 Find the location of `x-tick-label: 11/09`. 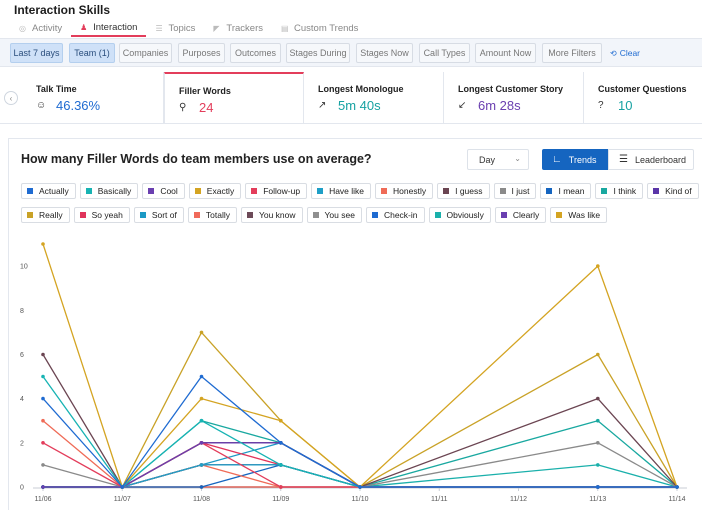

x-tick-label: 11/09 is located at coordinates (280, 499).